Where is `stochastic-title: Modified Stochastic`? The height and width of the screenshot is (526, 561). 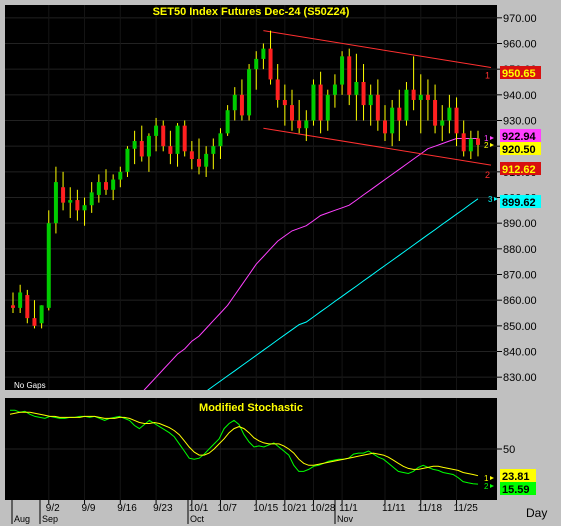 stochastic-title: Modified Stochastic is located at coordinates (251, 408).